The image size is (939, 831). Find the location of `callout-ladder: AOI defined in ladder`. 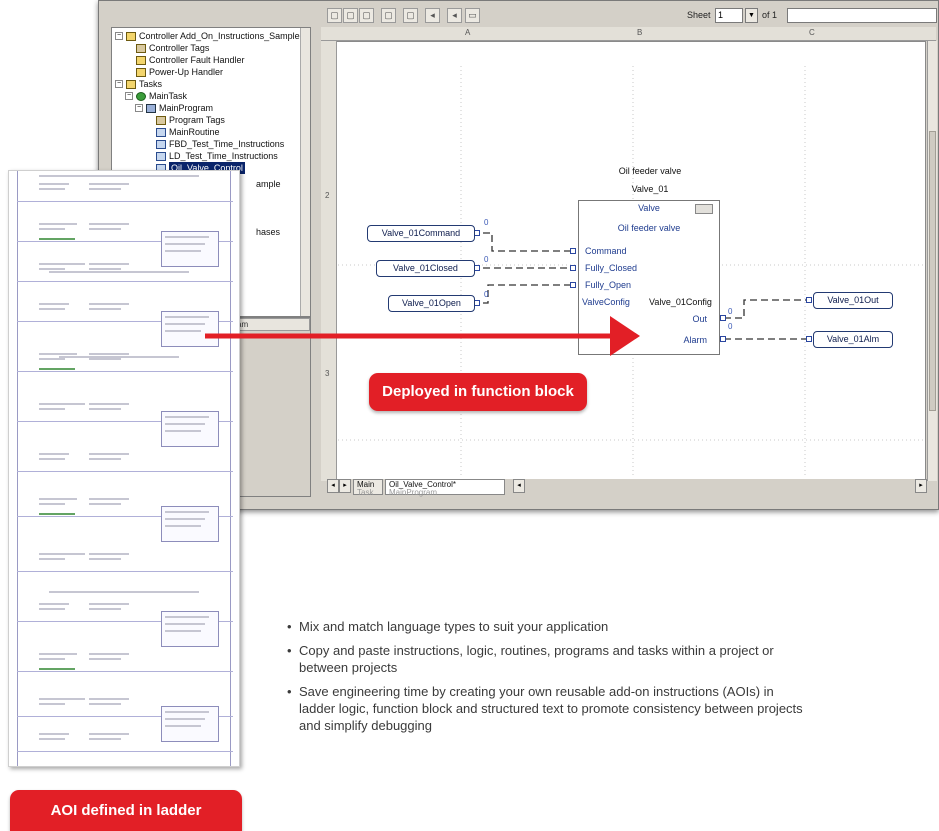

callout-ladder: AOI defined in ladder is located at coordinates (126, 810).